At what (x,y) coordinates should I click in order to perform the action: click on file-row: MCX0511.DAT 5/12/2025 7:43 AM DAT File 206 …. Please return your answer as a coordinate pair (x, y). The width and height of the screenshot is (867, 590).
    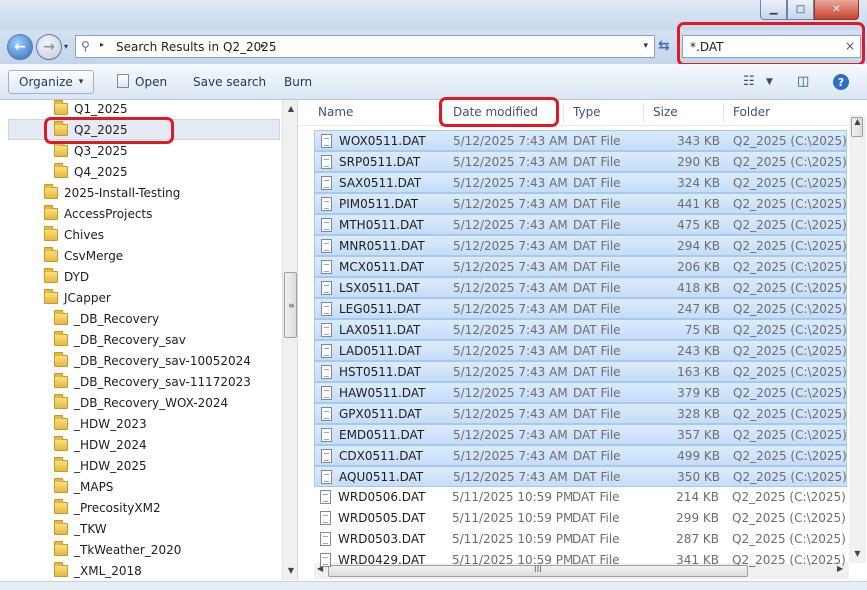
    Looking at the image, I should click on (580, 266).